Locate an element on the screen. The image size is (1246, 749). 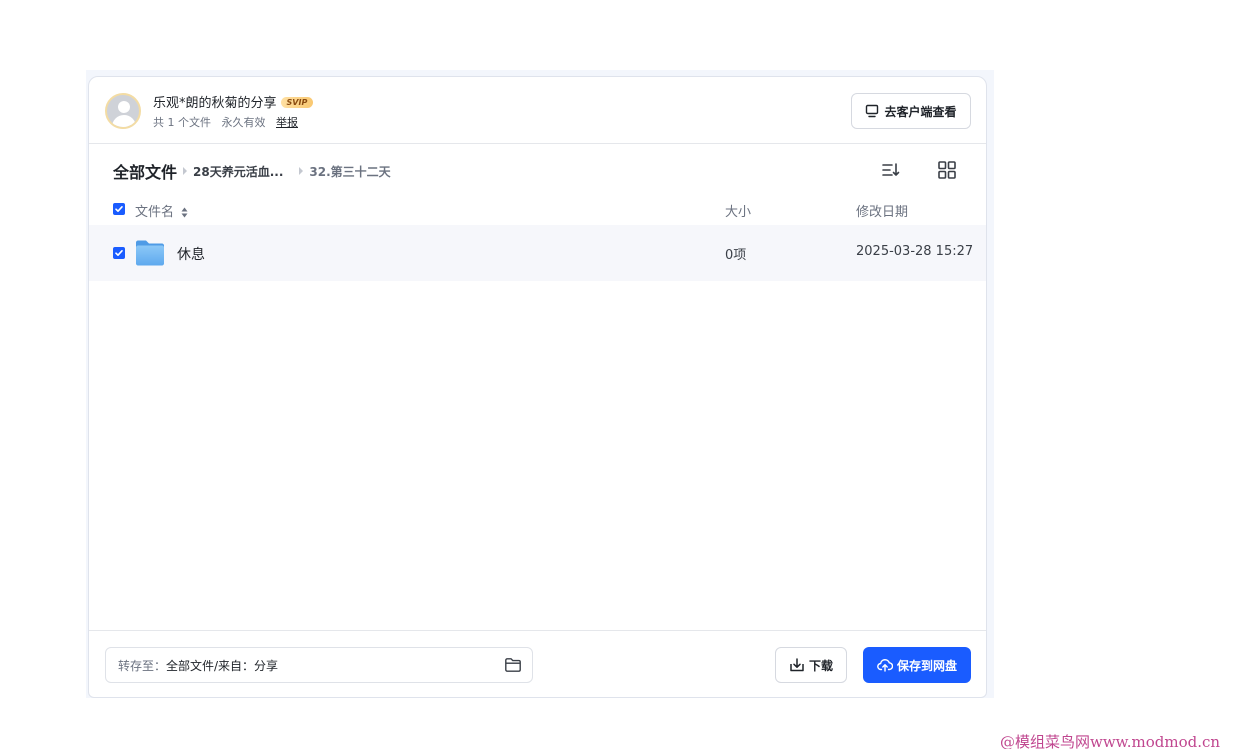
share-title: 乐观*朗的秋菊的分享 SVIP is located at coordinates (233, 101).